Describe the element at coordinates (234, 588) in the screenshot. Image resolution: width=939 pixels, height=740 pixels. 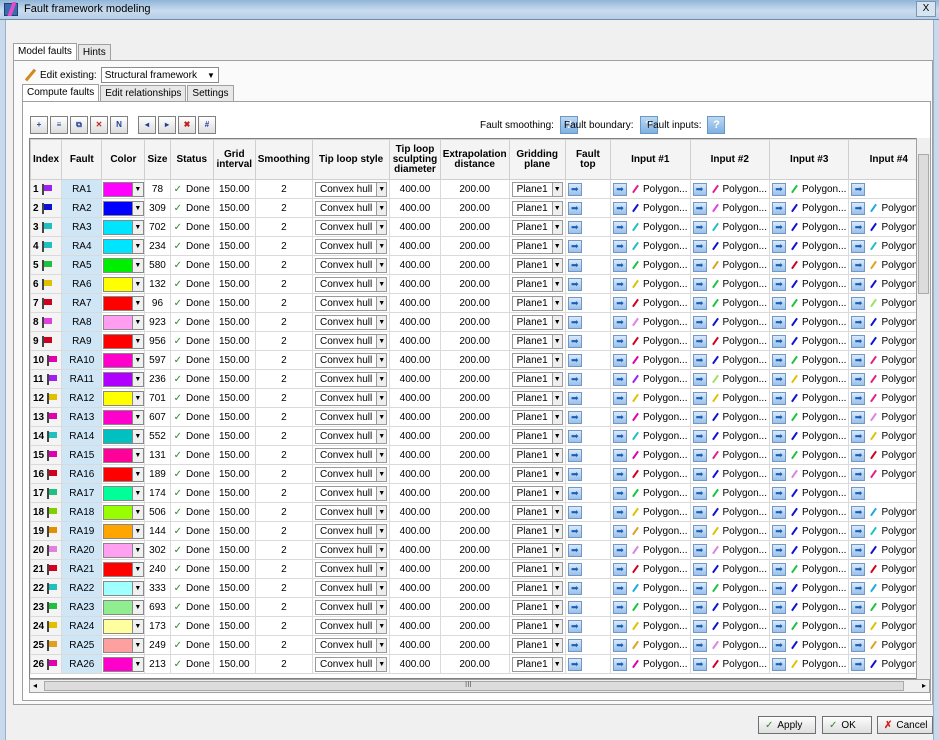
I see `grid-interval-cell: 150.00` at that location.